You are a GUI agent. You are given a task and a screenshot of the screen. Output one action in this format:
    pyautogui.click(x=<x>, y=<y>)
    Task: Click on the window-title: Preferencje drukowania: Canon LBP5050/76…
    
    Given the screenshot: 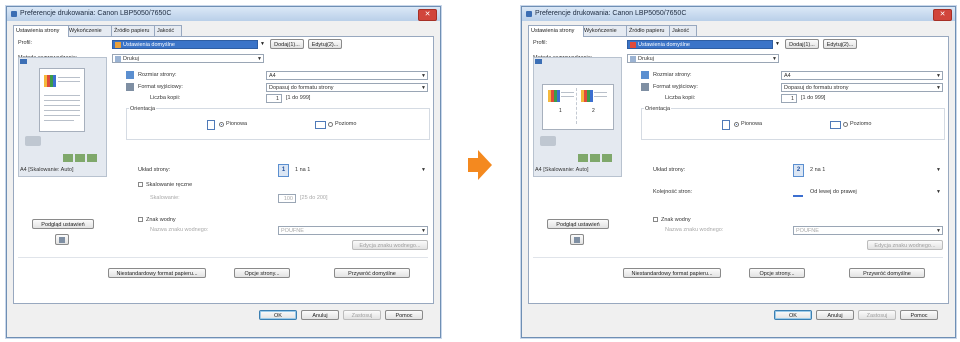 What is the action you would take?
    pyautogui.click(x=611, y=13)
    